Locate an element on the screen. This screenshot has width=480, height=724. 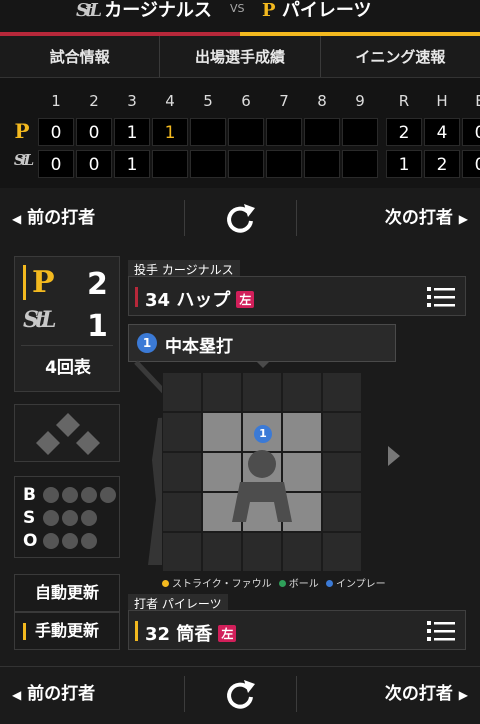
inning-col-header: R is located at coordinates (404, 101).